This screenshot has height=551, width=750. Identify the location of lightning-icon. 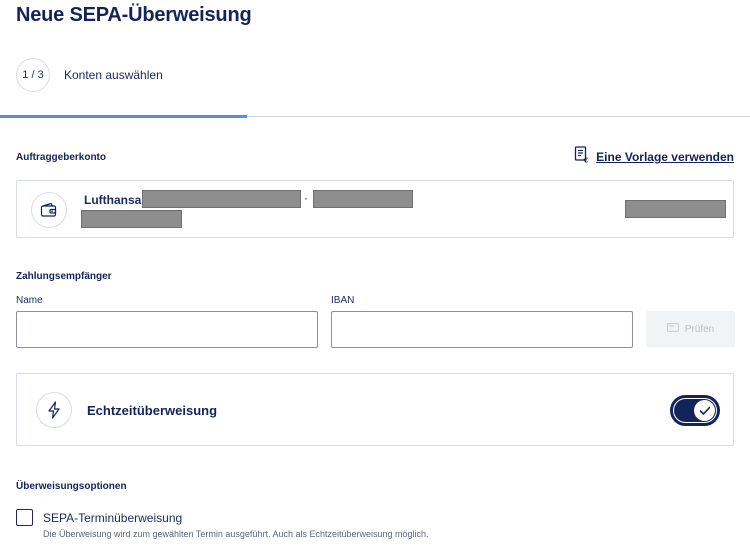
(54, 410).